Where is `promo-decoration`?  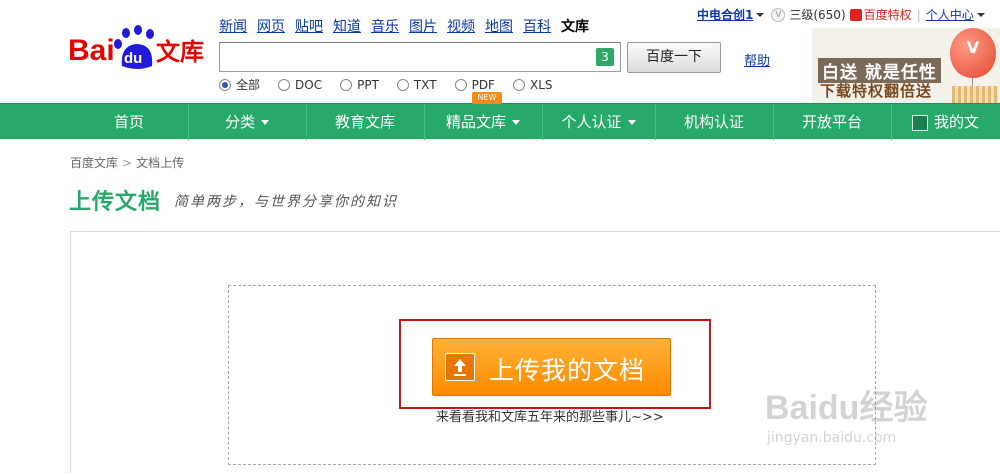 promo-decoration is located at coordinates (975, 94).